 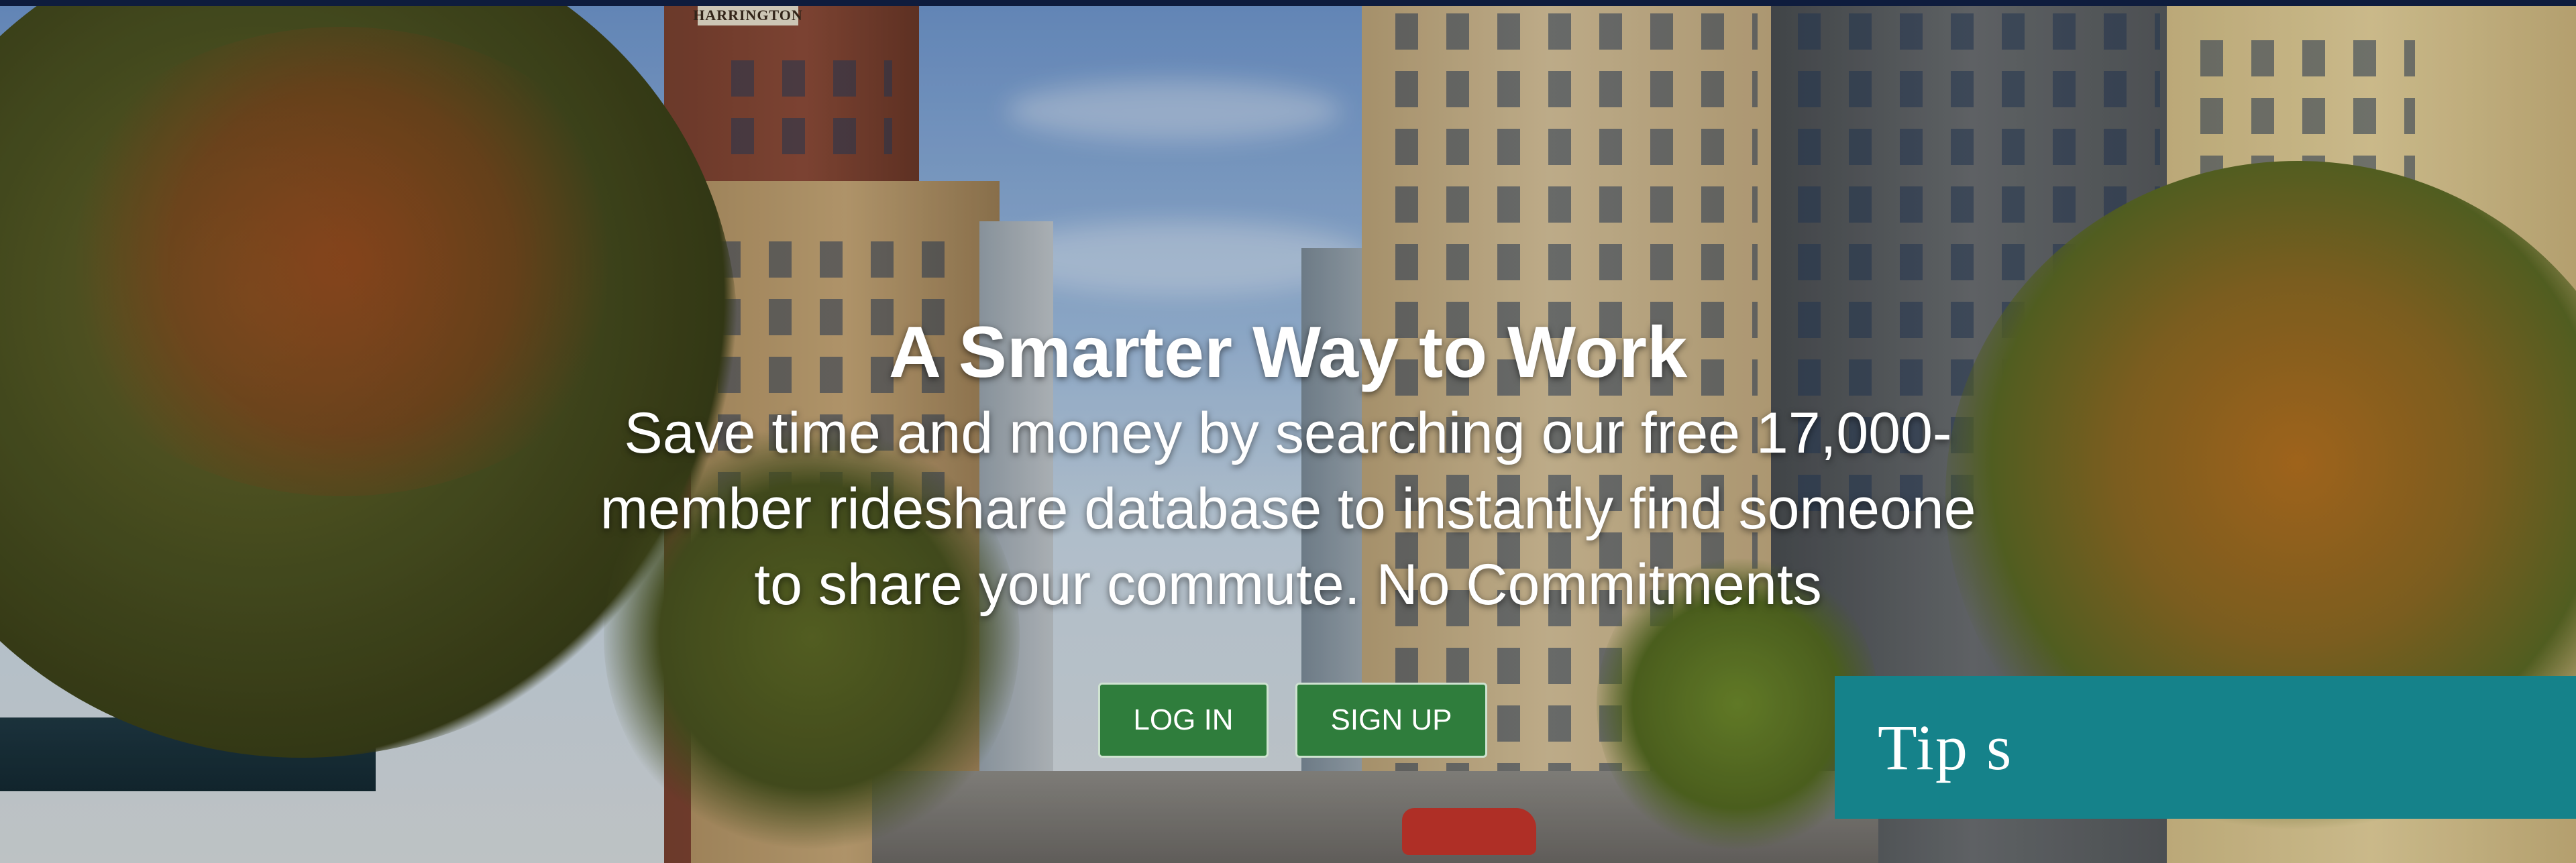 I want to click on login-button: LOG IN, so click(x=1183, y=721).